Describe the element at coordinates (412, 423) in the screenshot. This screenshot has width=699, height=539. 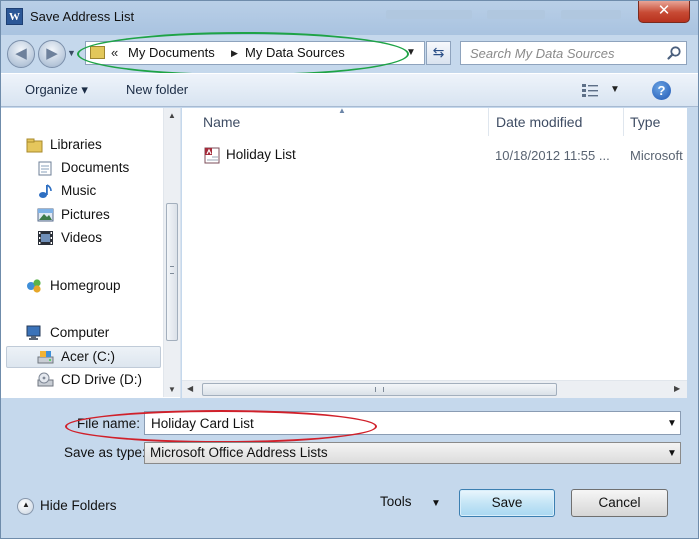
I see `file-name-input` at that location.